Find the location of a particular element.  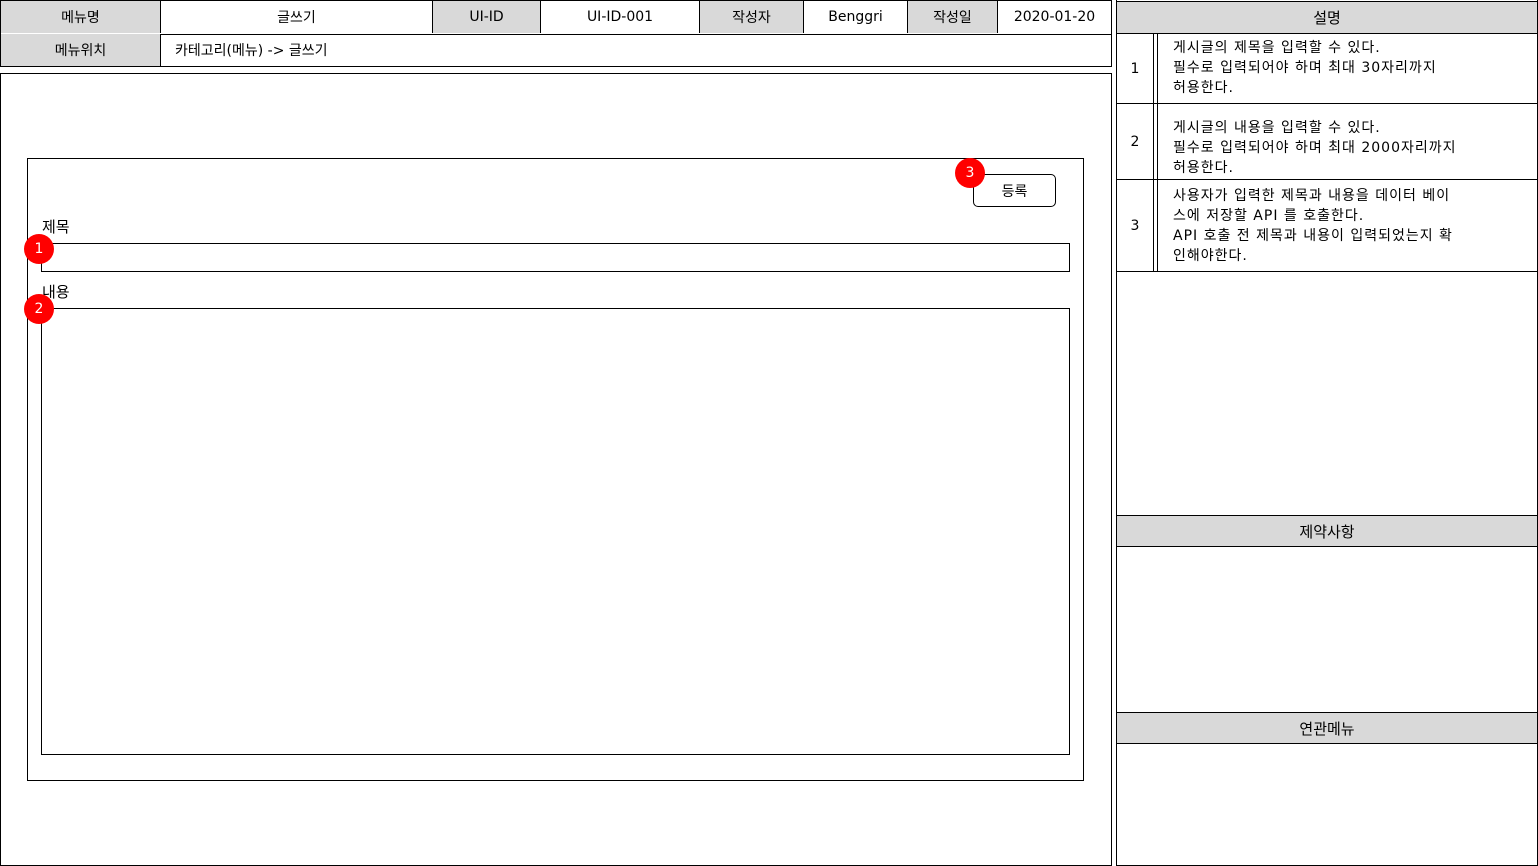

related-menu-header: 연관메뉴 is located at coordinates (1327, 728).